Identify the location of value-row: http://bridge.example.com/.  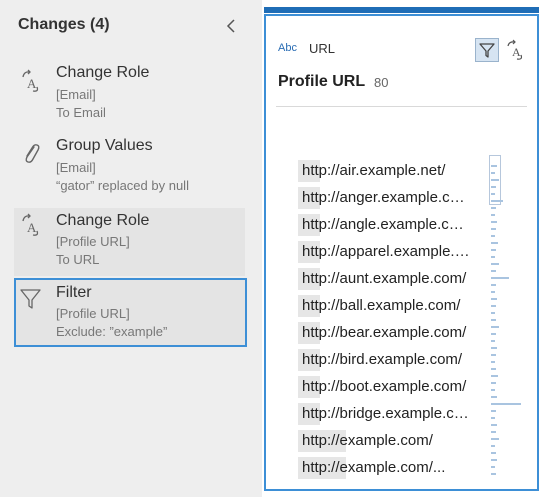
(388, 414).